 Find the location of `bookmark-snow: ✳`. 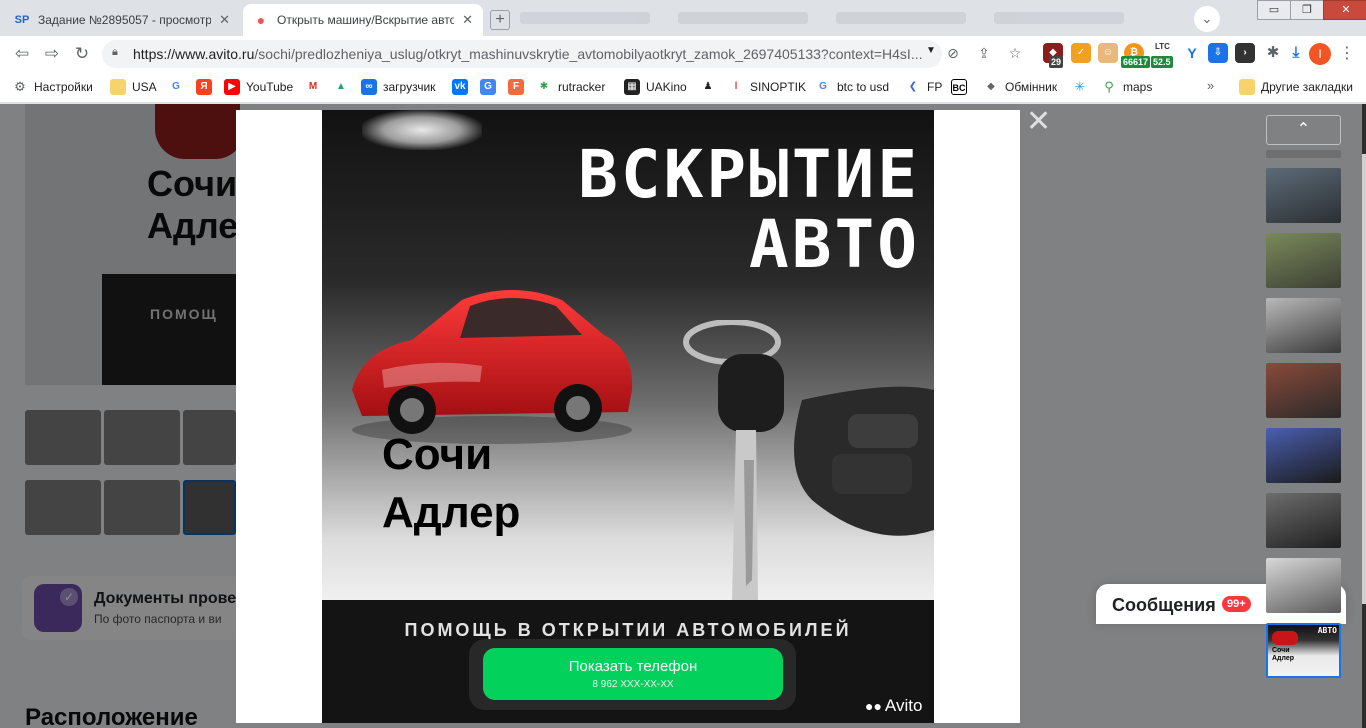

bookmark-snow: ✳ is located at coordinates (1083, 87).